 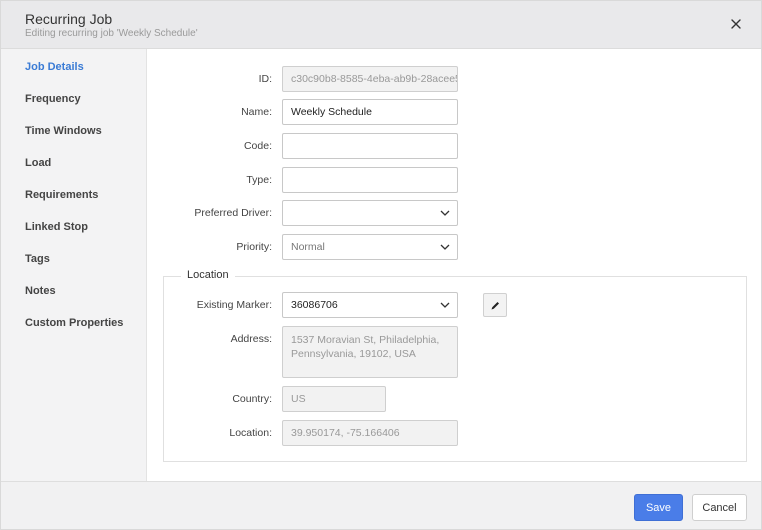 I want to click on pencil-icon, so click(x=495, y=306).